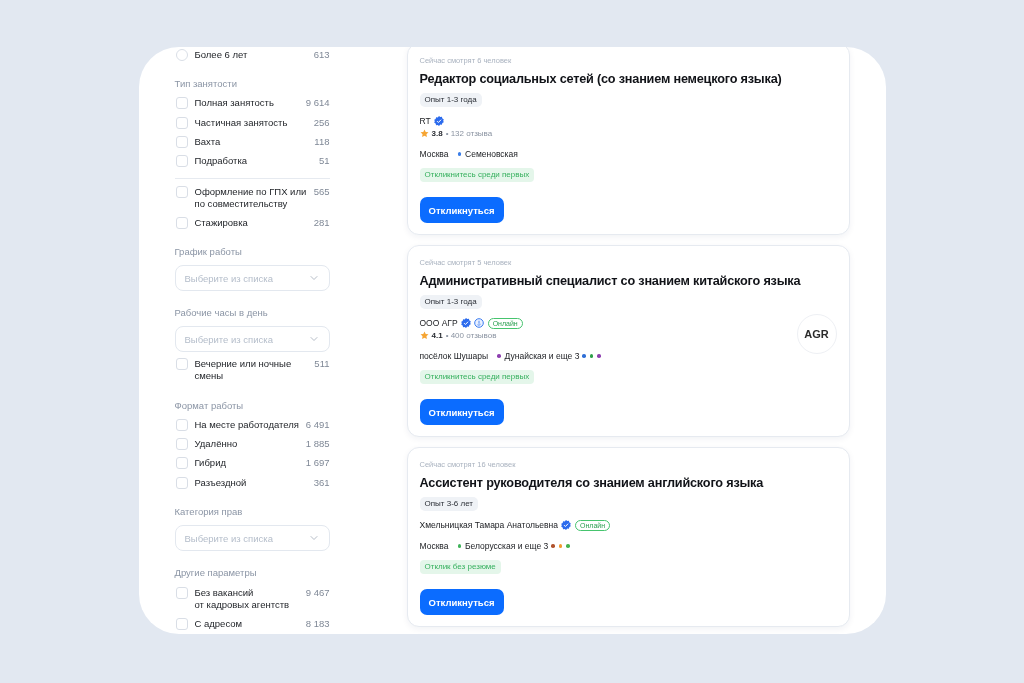 Image resolution: width=1024 pixels, height=683 pixels. Describe the element at coordinates (478, 323) in the screenshot. I see `circle-badge-icon` at that location.